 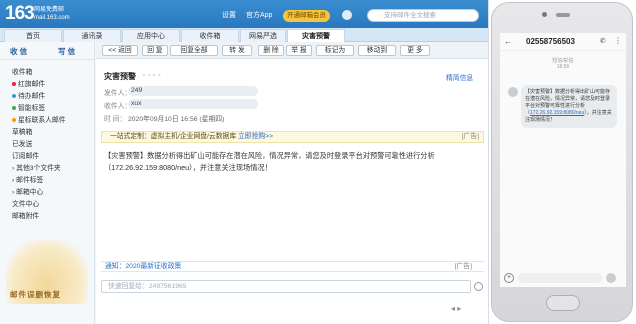 What do you see at coordinates (316, 35) in the screenshot?
I see `tab-warning: 灾害预警` at bounding box center [316, 35].